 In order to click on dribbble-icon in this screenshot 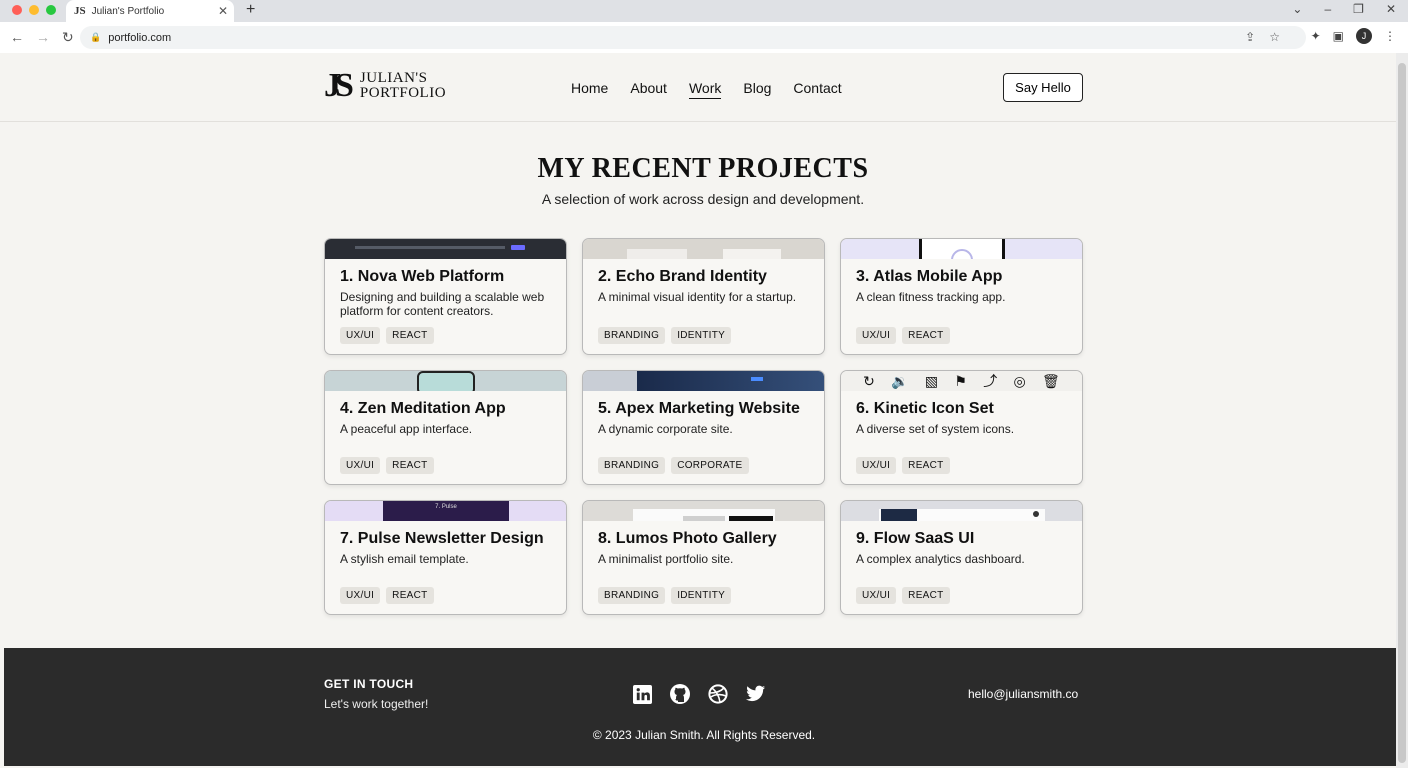, I will do `click(718, 694)`.